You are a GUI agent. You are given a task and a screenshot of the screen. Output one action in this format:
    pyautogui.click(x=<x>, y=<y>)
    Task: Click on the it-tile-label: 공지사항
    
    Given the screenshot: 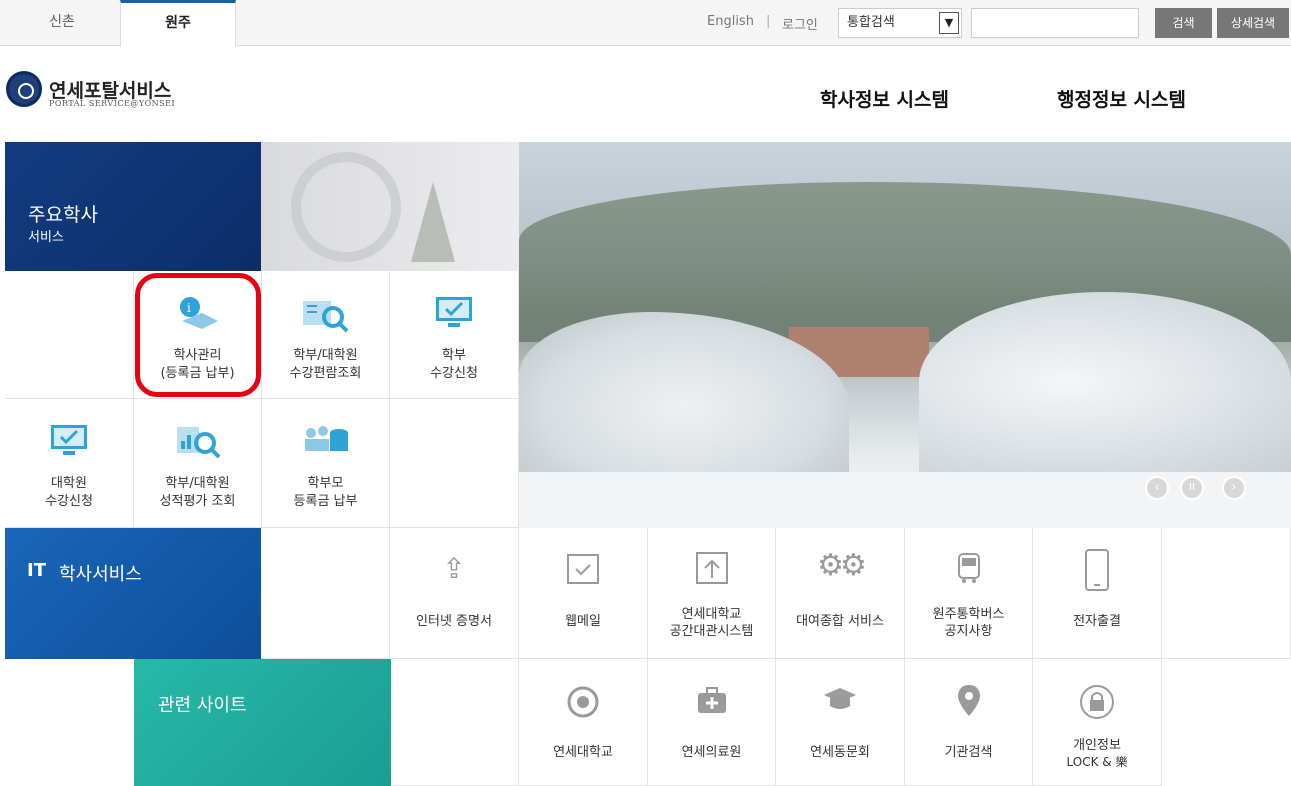 What is the action you would take?
    pyautogui.click(x=968, y=631)
    